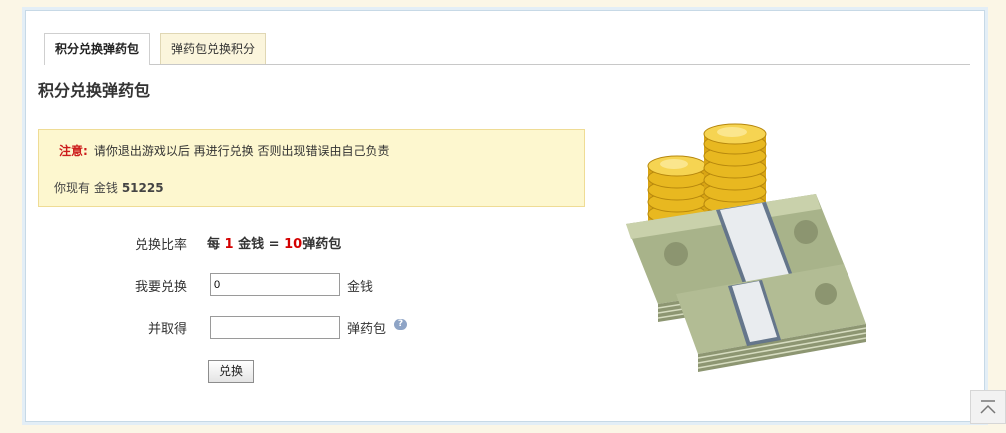 The width and height of the screenshot is (1006, 433). I want to click on rate-to-amount: 10, so click(293, 244).